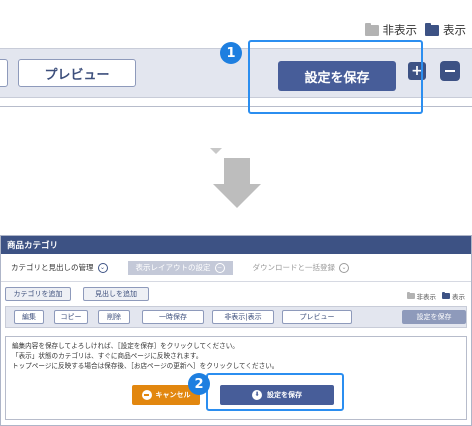 The image size is (472, 426). Describe the element at coordinates (216, 151) in the screenshot. I see `pointer-arrow` at that location.